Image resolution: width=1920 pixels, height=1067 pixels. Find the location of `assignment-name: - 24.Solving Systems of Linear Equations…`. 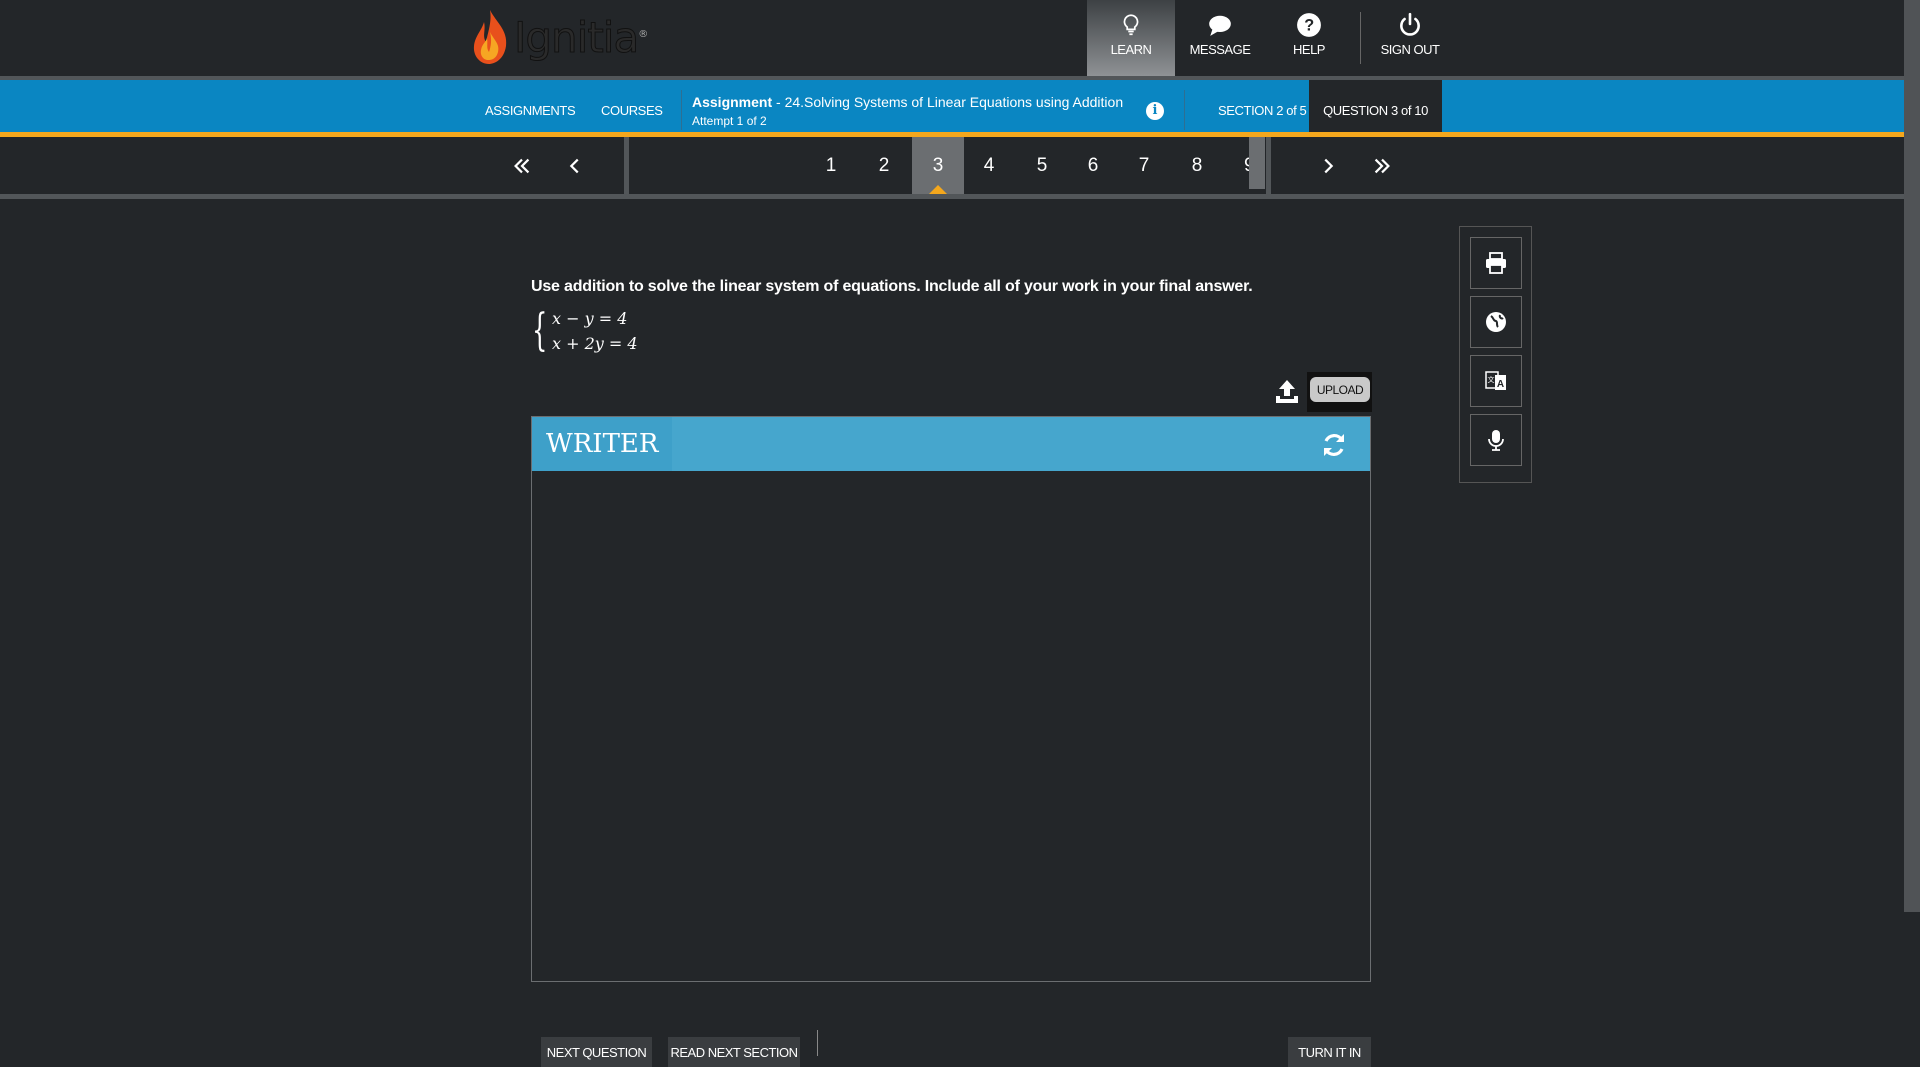

assignment-name: - 24.Solving Systems of Linear Equations… is located at coordinates (948, 102).